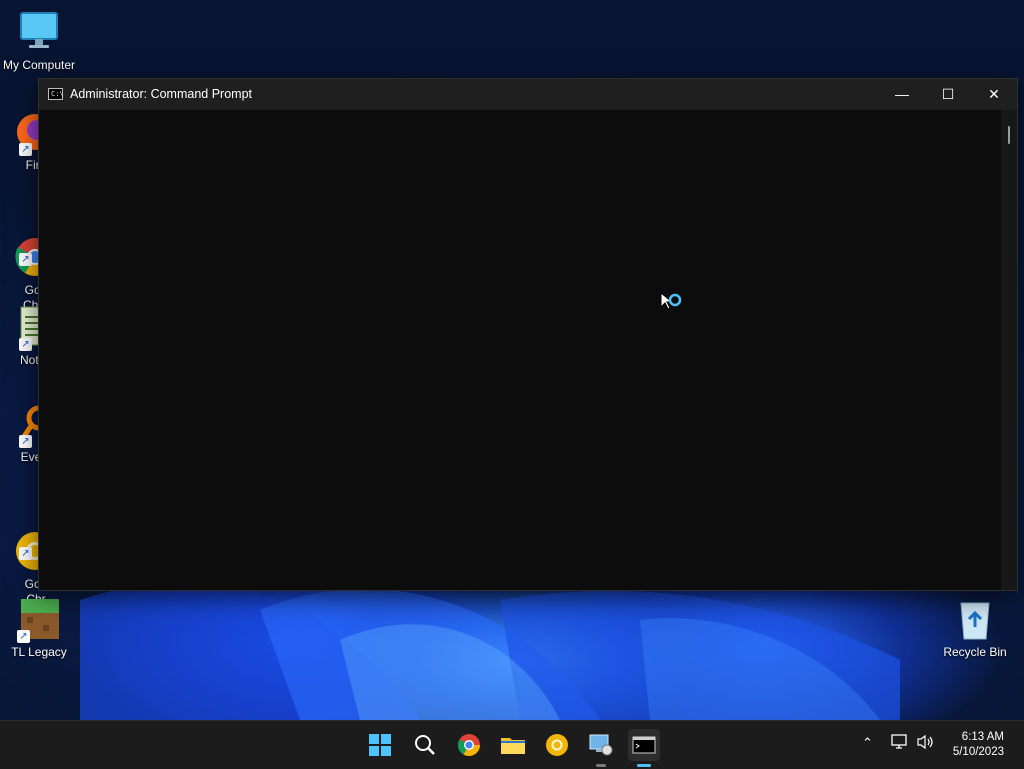 This screenshot has width=1024, height=769. What do you see at coordinates (644, 765) in the screenshot?
I see `active-indicator` at bounding box center [644, 765].